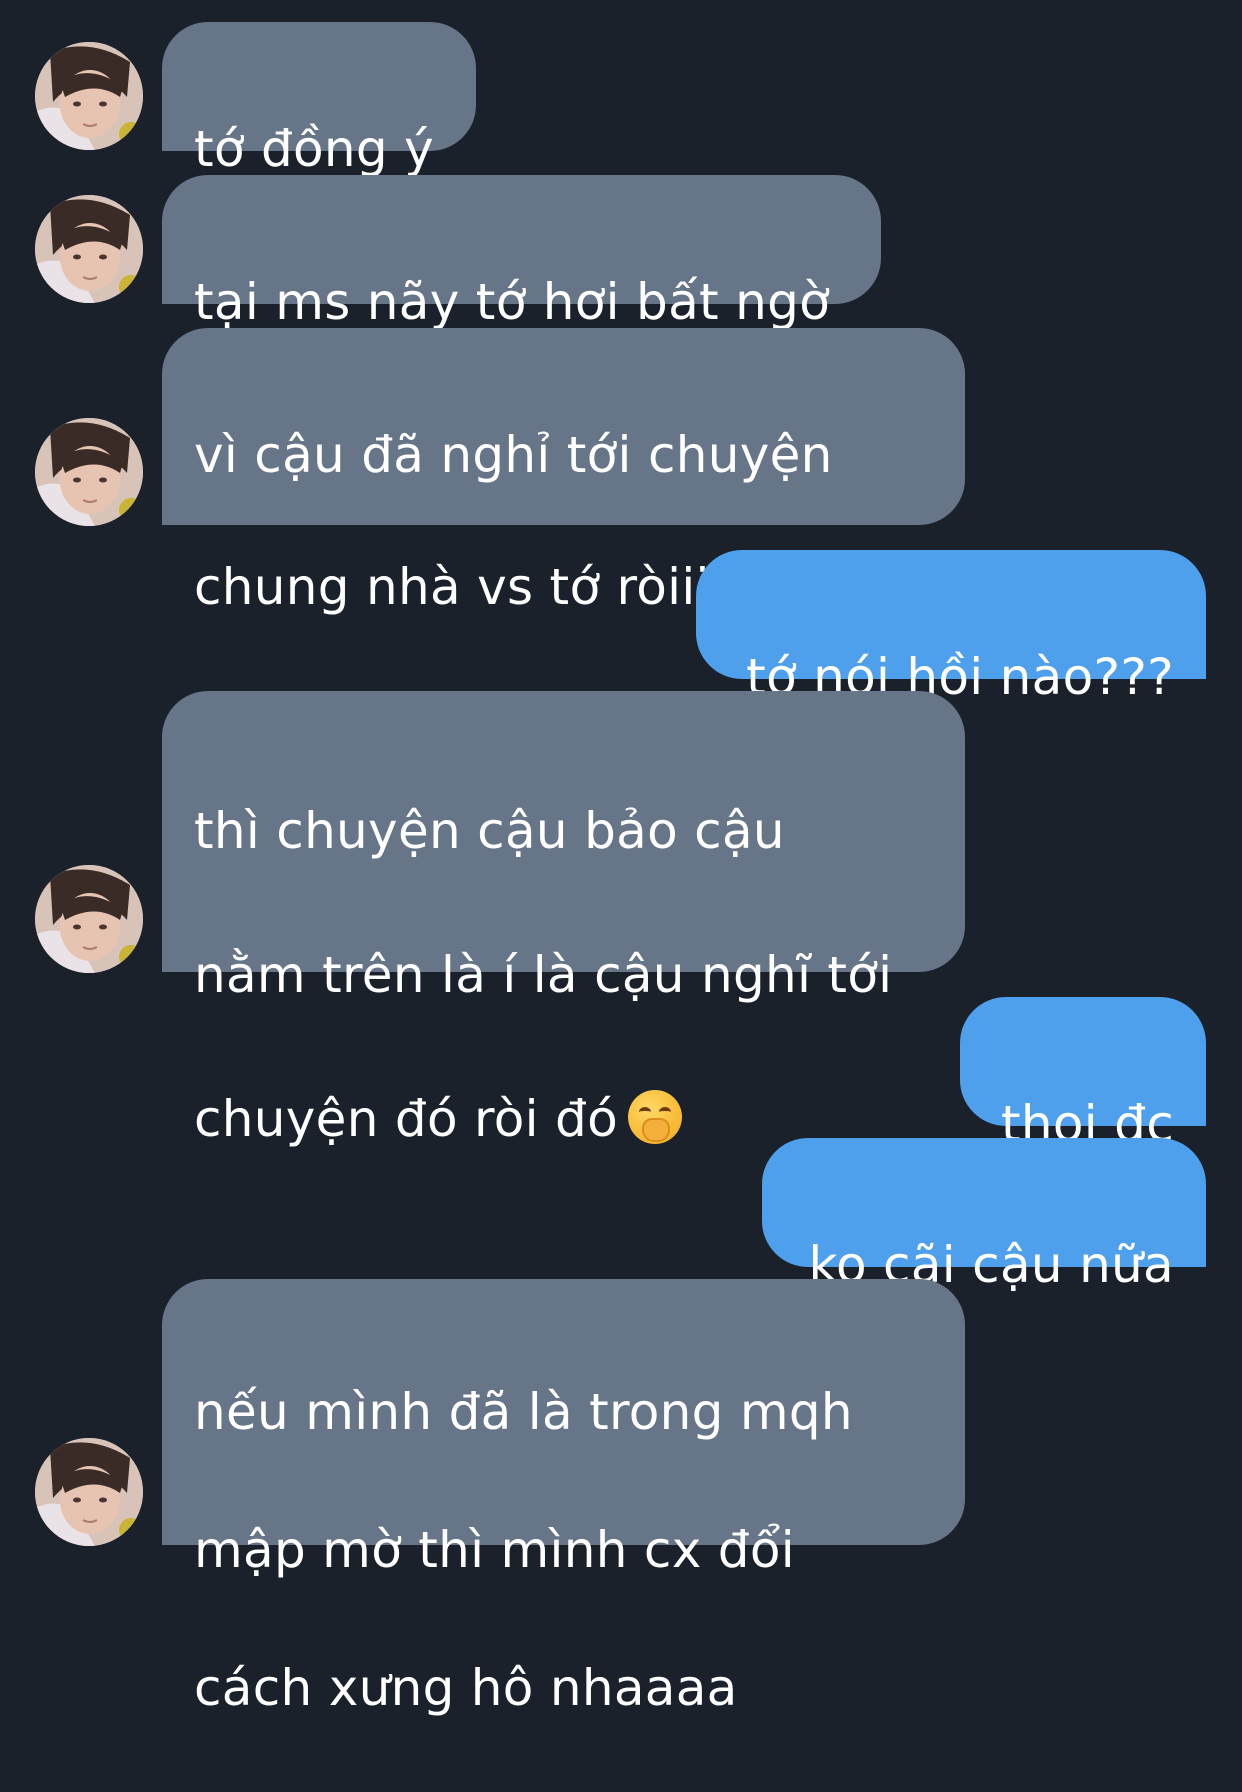 This screenshot has height=1792, width=1242. I want to click on message-text: nằm trên là í là cậu nghĩ tới, so click(543, 975).